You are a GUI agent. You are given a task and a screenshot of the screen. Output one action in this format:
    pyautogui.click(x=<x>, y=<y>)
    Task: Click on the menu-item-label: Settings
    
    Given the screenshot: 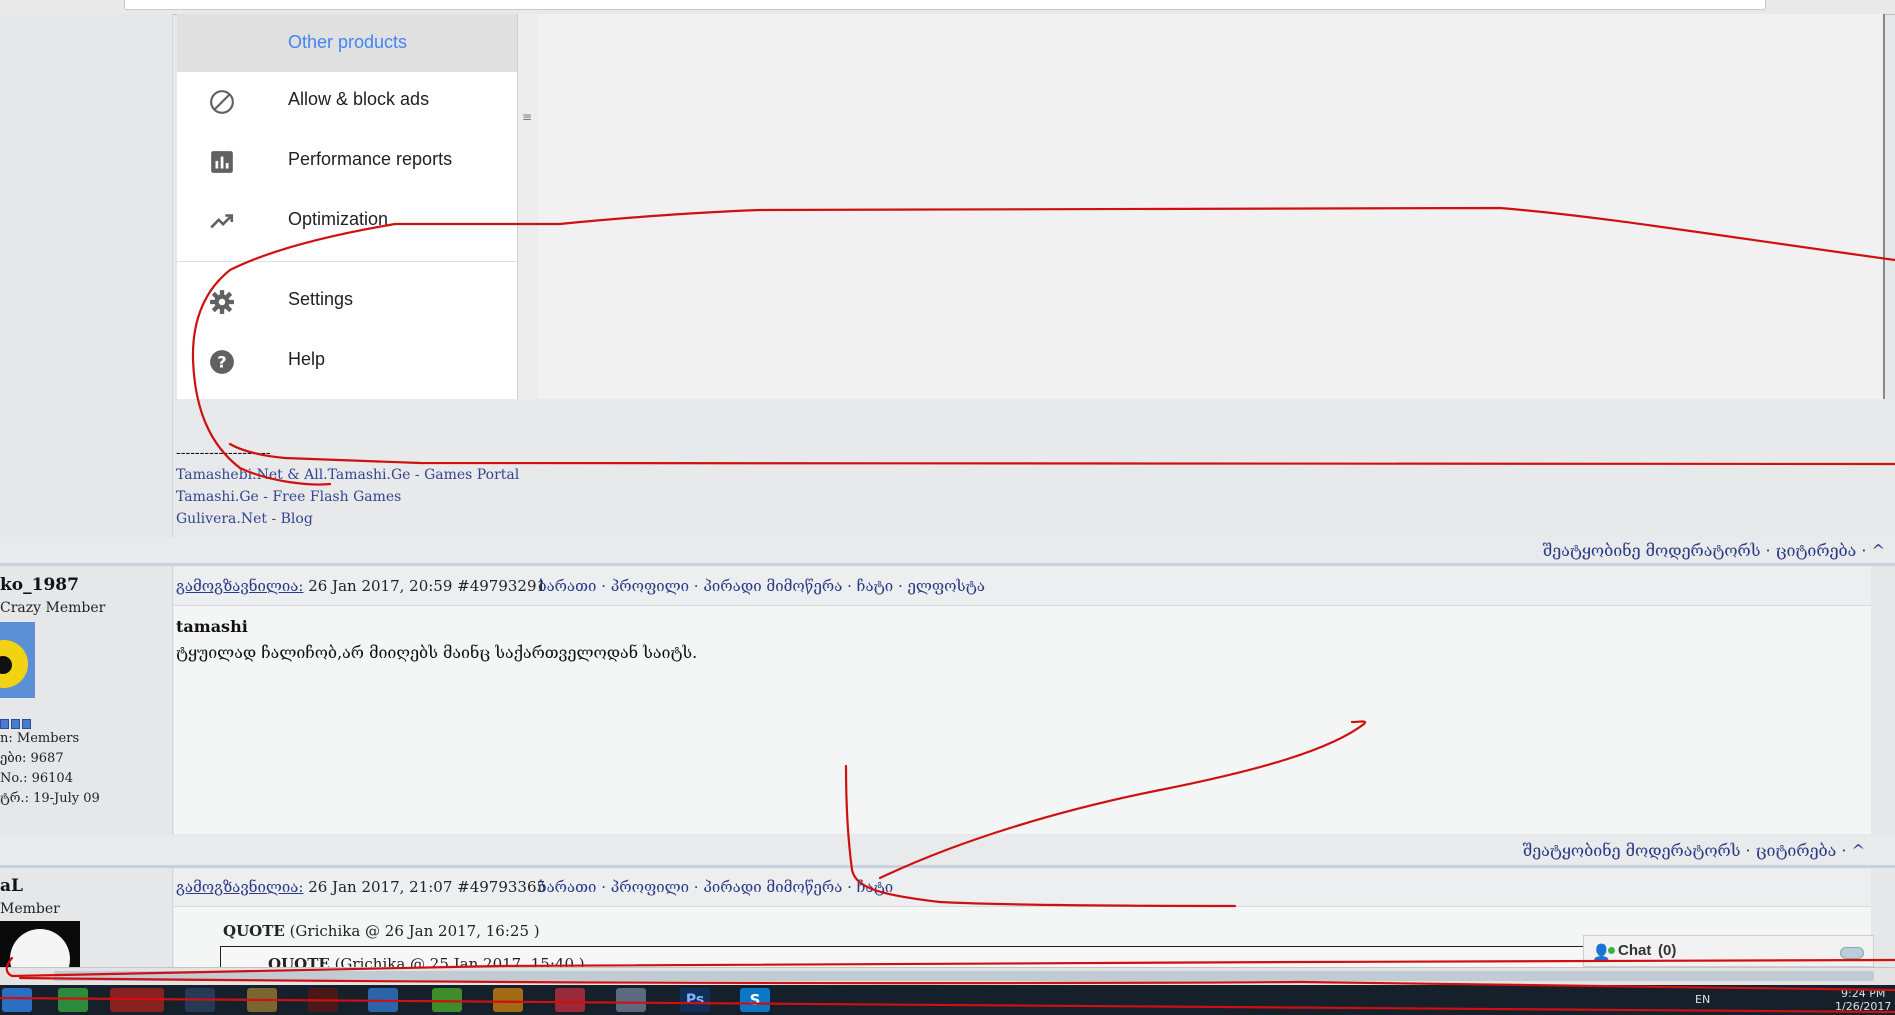 What is the action you would take?
    pyautogui.click(x=321, y=299)
    